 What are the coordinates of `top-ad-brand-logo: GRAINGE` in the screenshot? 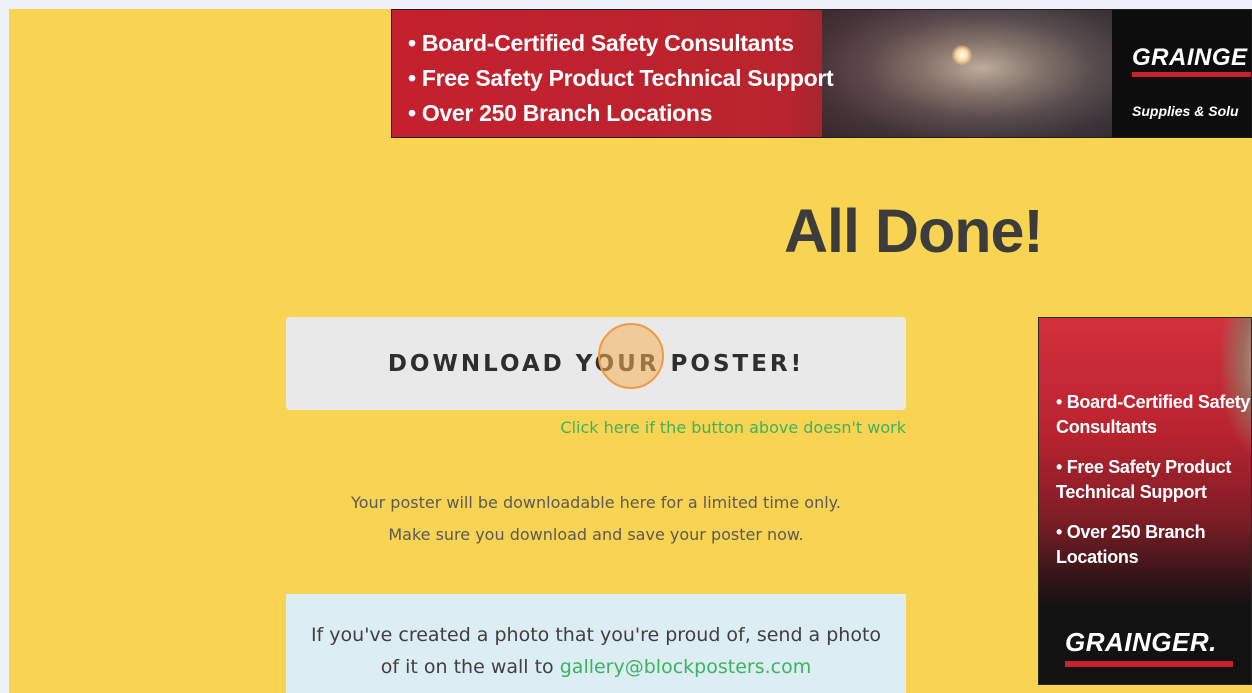 It's located at (1190, 57).